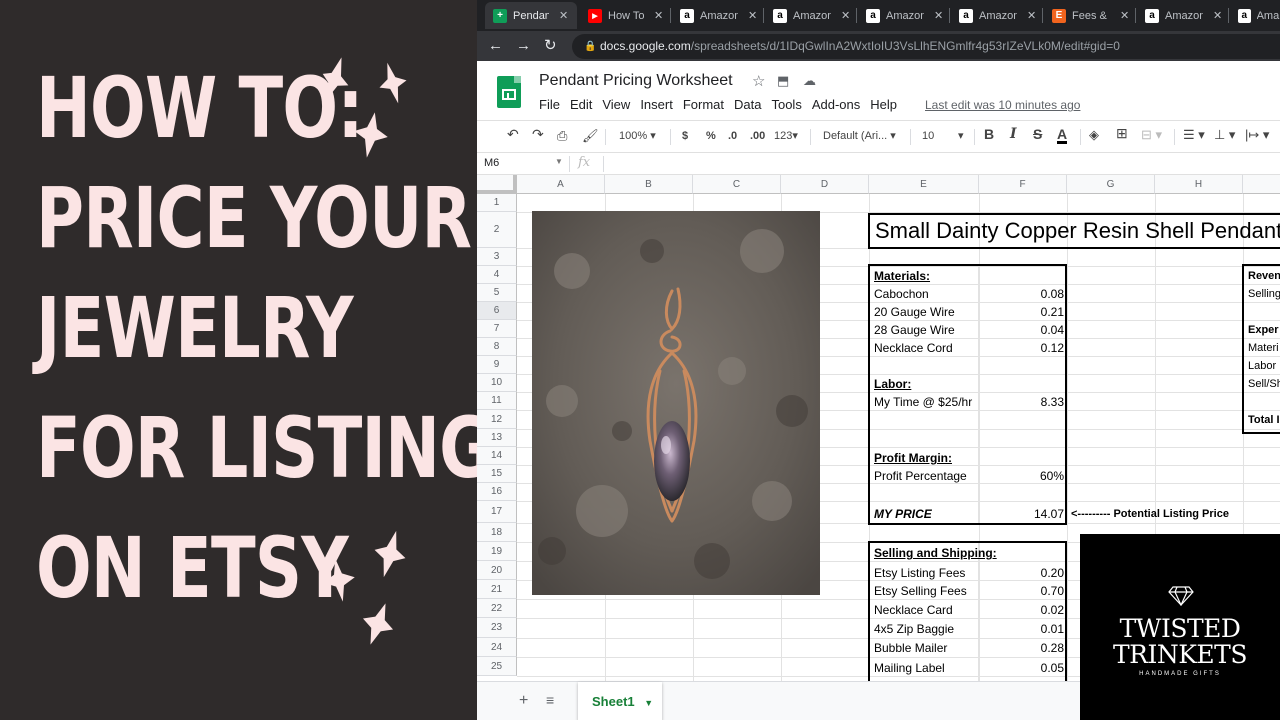 The width and height of the screenshot is (1280, 720). What do you see at coordinates (910, 648) in the screenshot?
I see `selling-name: Bubble Mailer` at bounding box center [910, 648].